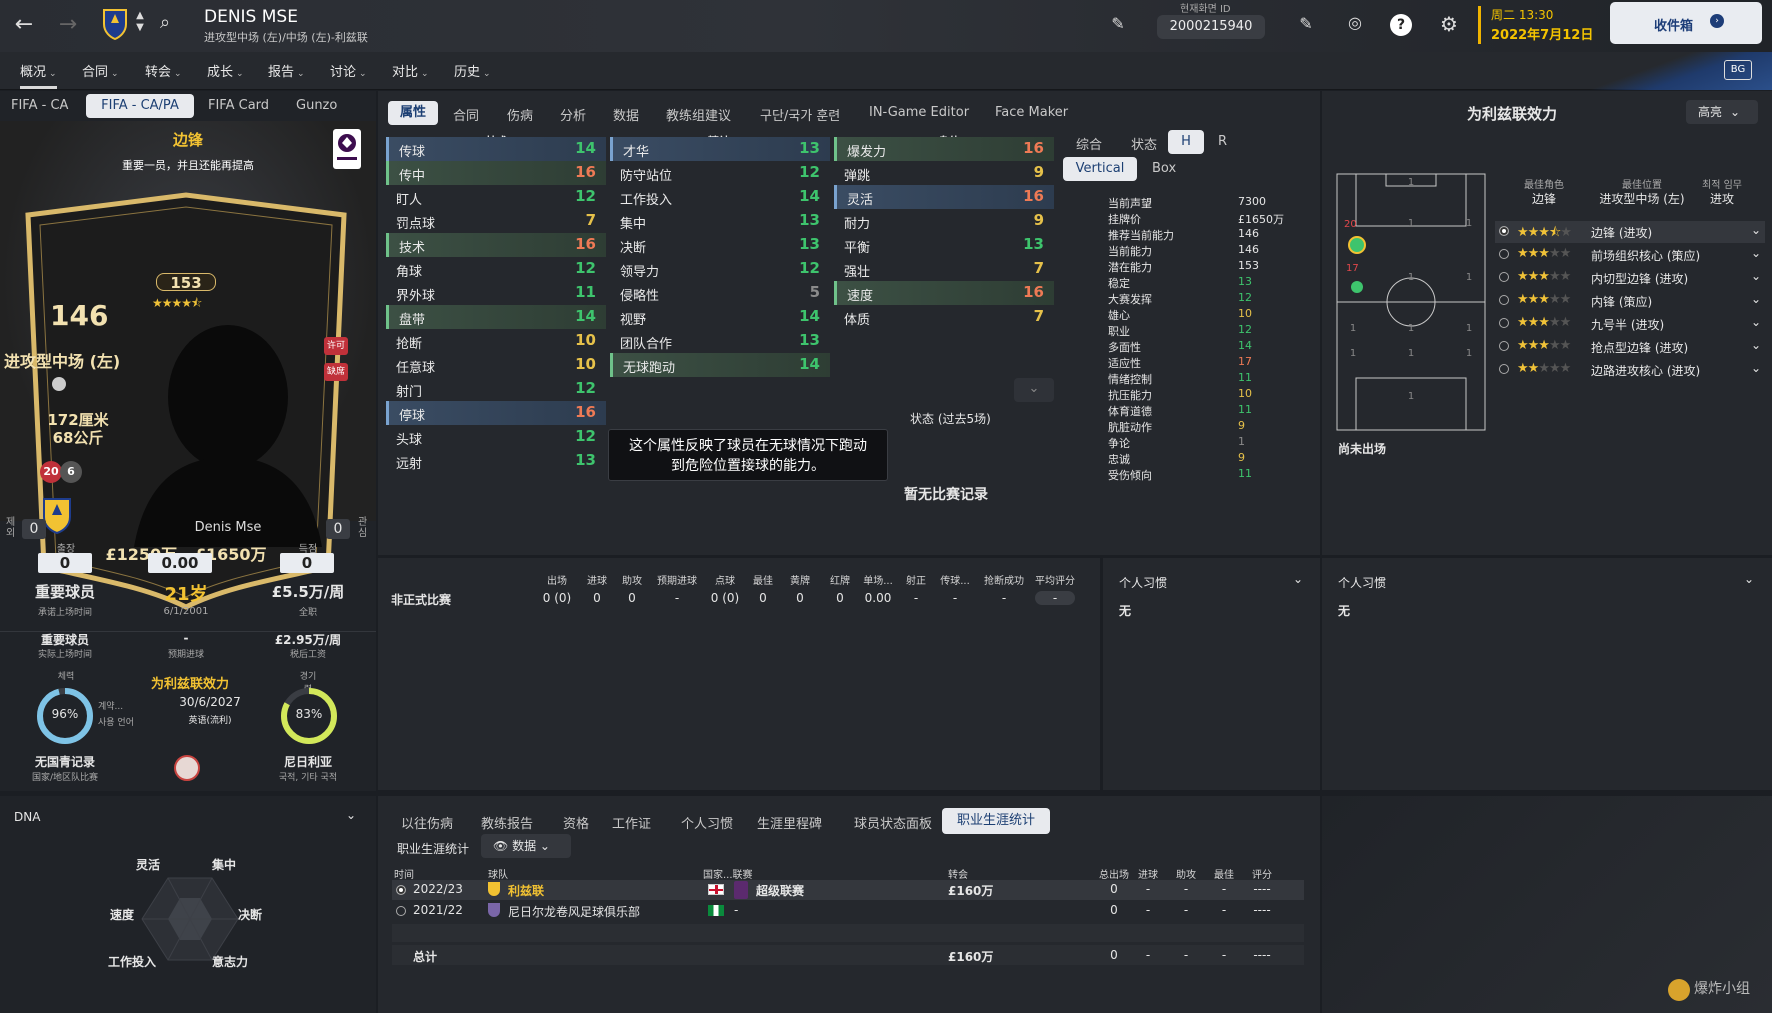  What do you see at coordinates (1738, 70) in the screenshot?
I see `bg-toggle-icon: BG` at bounding box center [1738, 70].